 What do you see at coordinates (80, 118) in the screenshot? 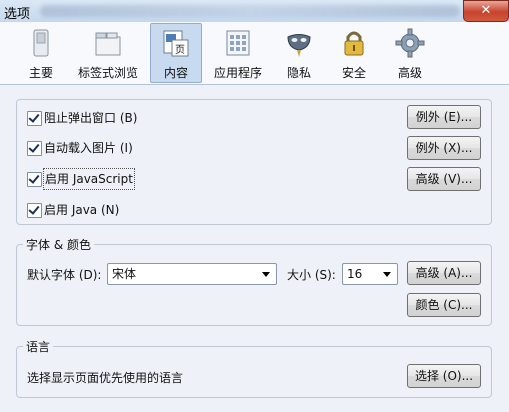
I see `label-block-popups: 阻止弹出窗口` at bounding box center [80, 118].